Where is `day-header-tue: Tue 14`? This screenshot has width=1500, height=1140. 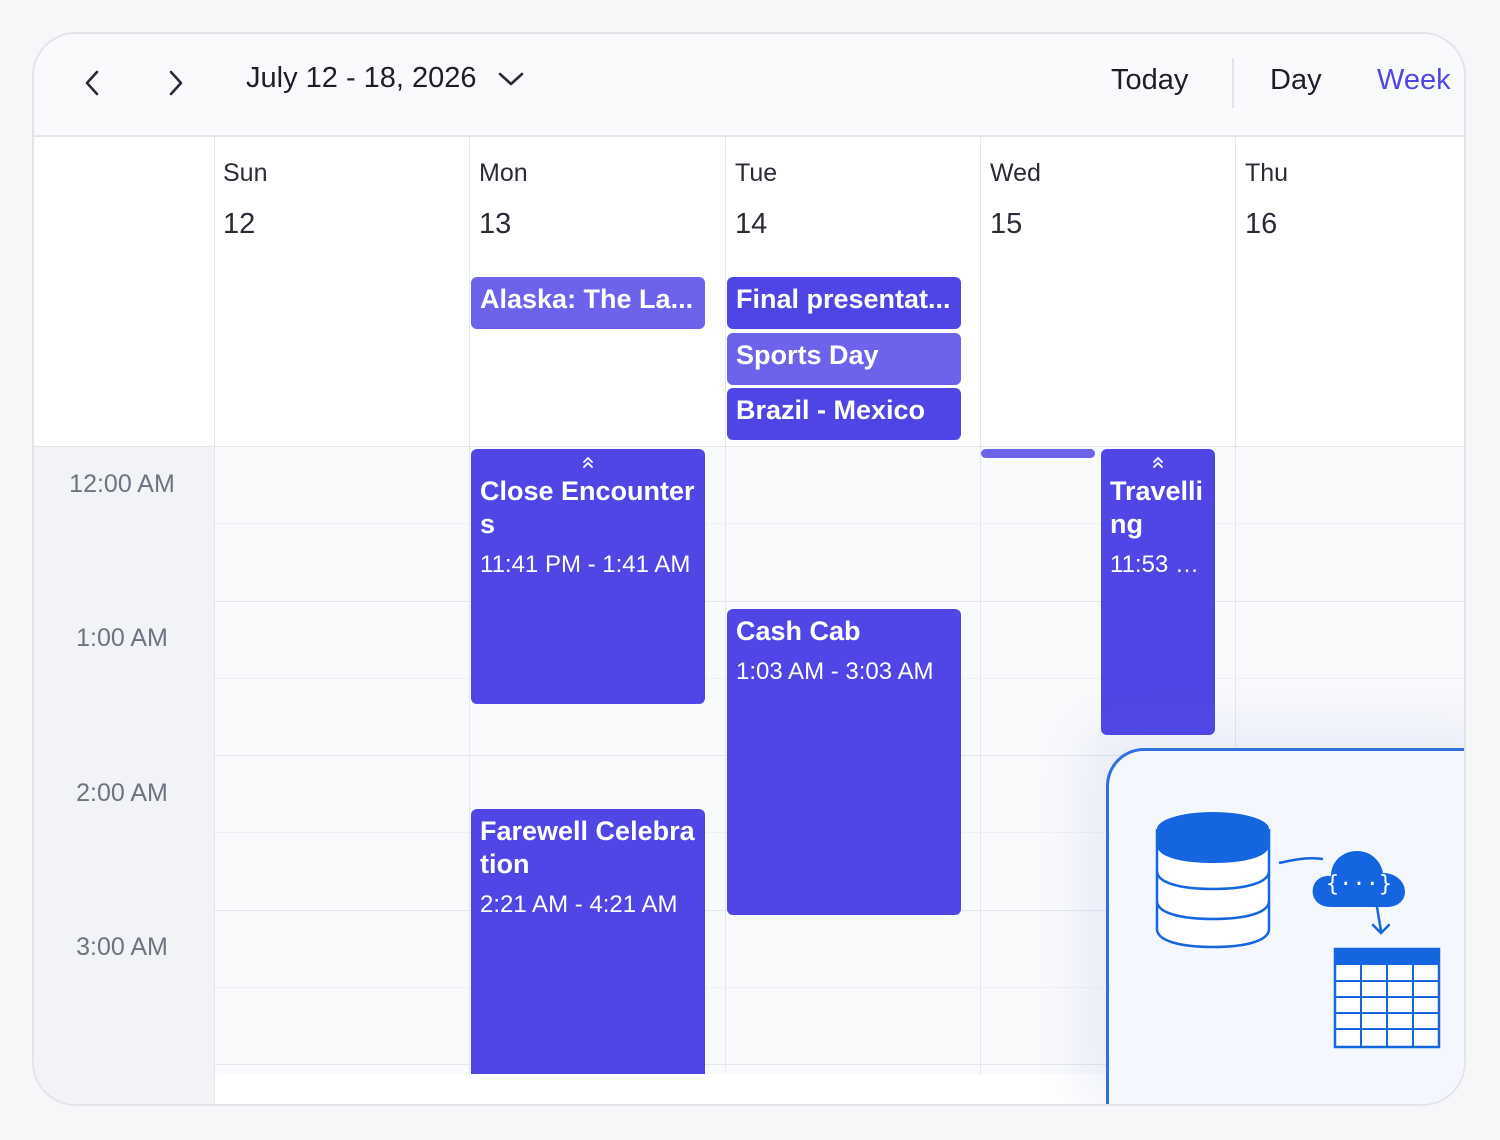 day-header-tue: Tue 14 is located at coordinates (756, 200).